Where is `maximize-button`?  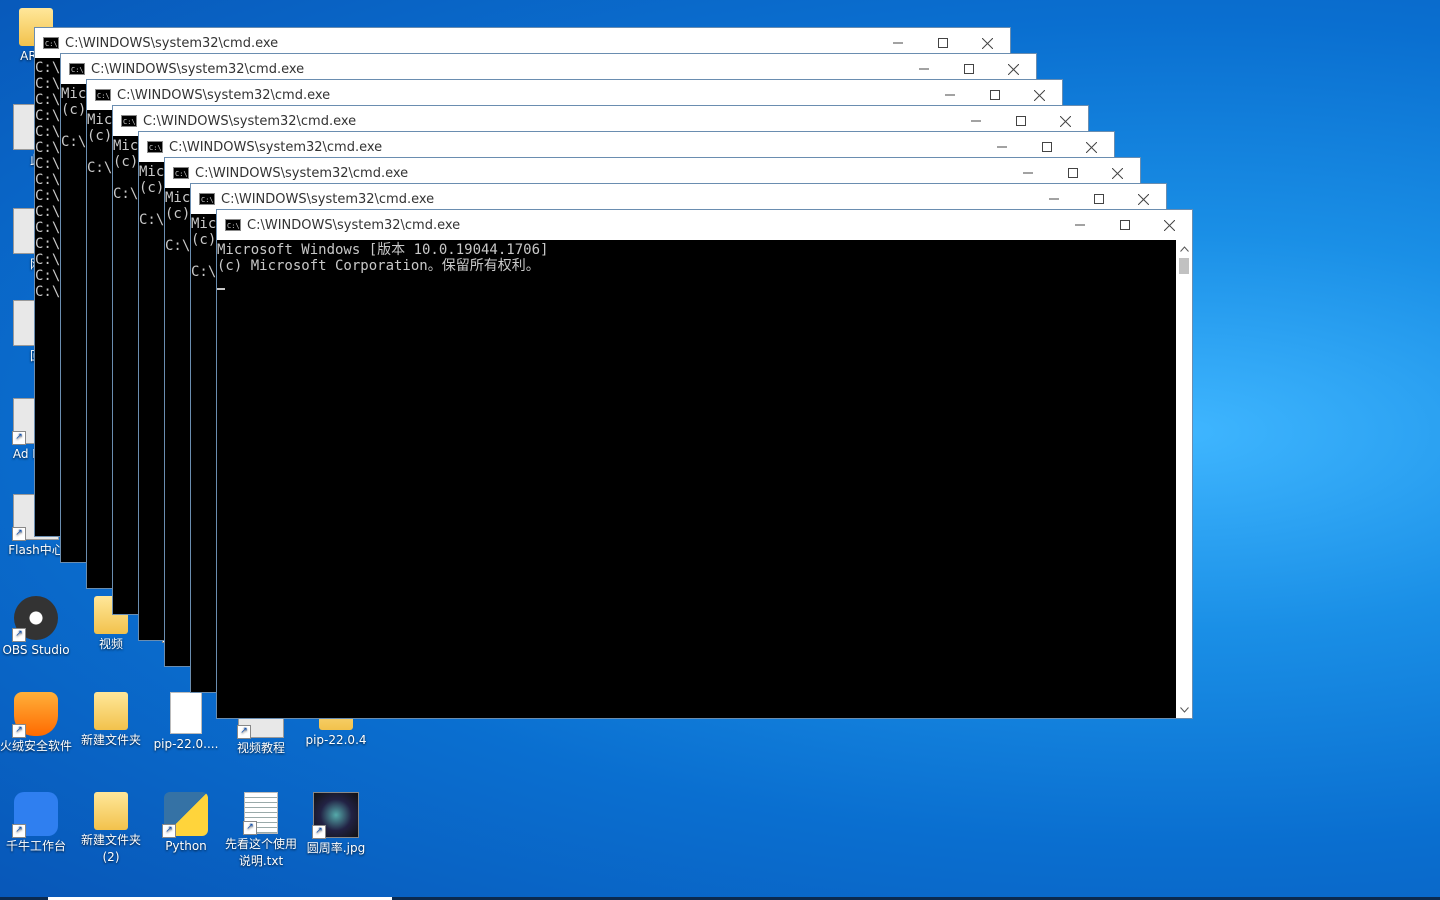
maximize-button is located at coordinates (1124, 225).